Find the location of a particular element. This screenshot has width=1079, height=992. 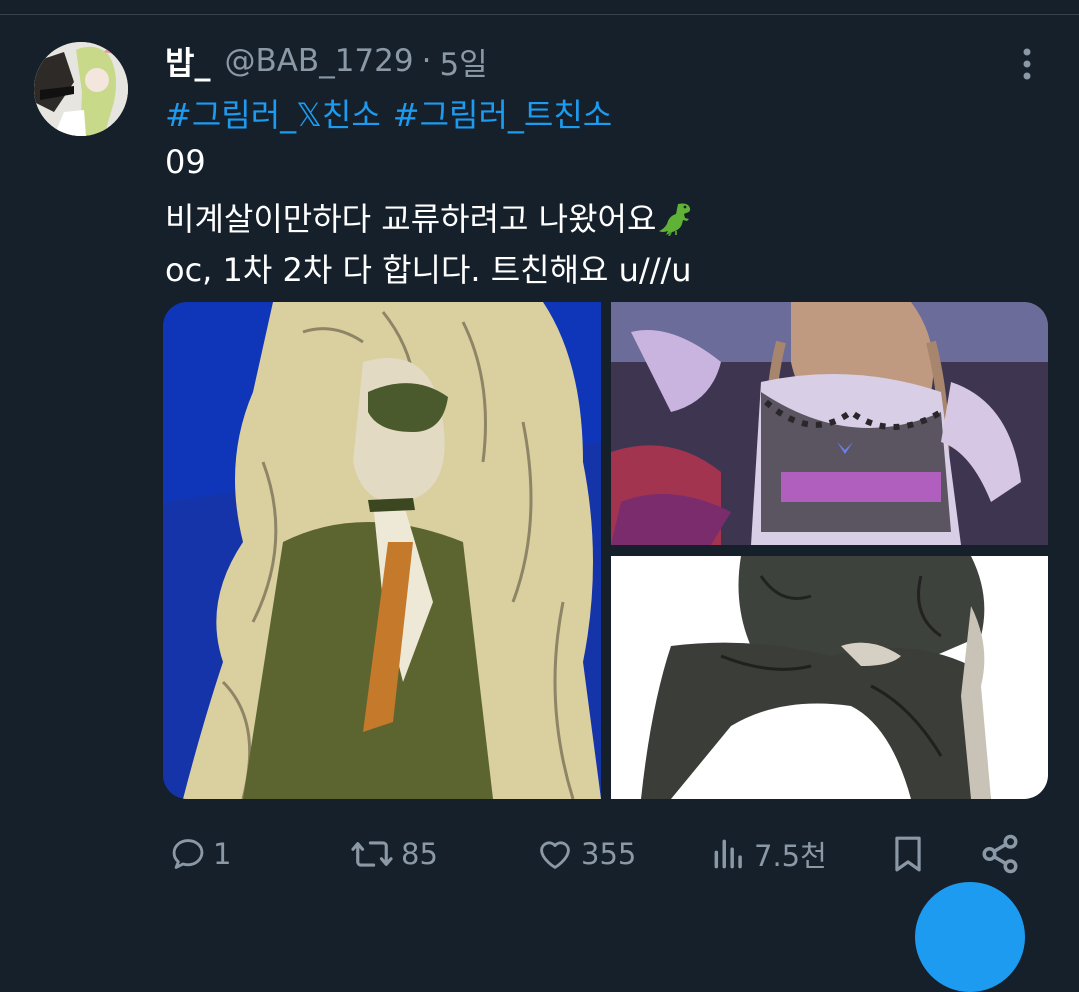

top-divider is located at coordinates (539, 14).